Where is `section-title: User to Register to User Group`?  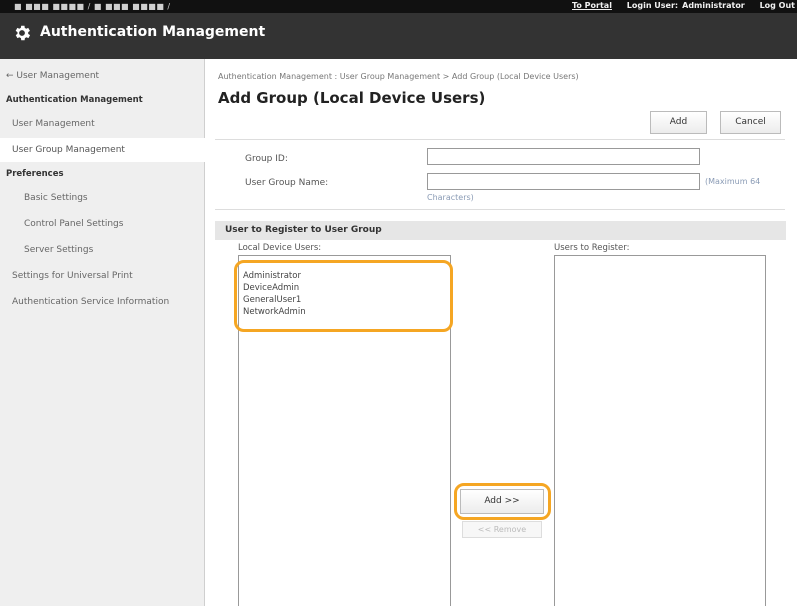 section-title: User to Register to User Group is located at coordinates (500, 230).